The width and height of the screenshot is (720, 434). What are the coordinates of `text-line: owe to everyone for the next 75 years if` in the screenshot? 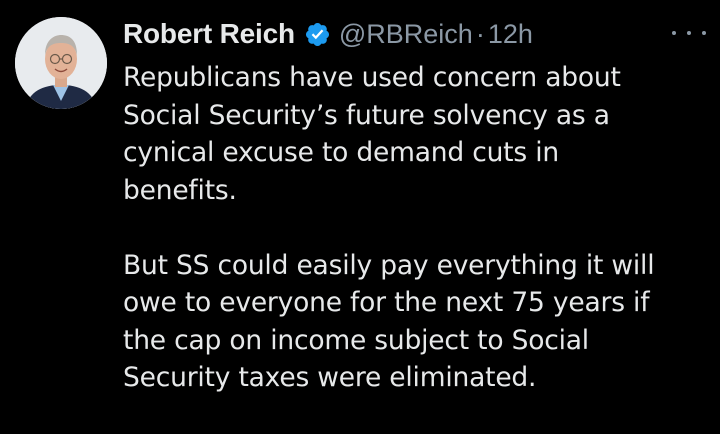 It's located at (386, 302).